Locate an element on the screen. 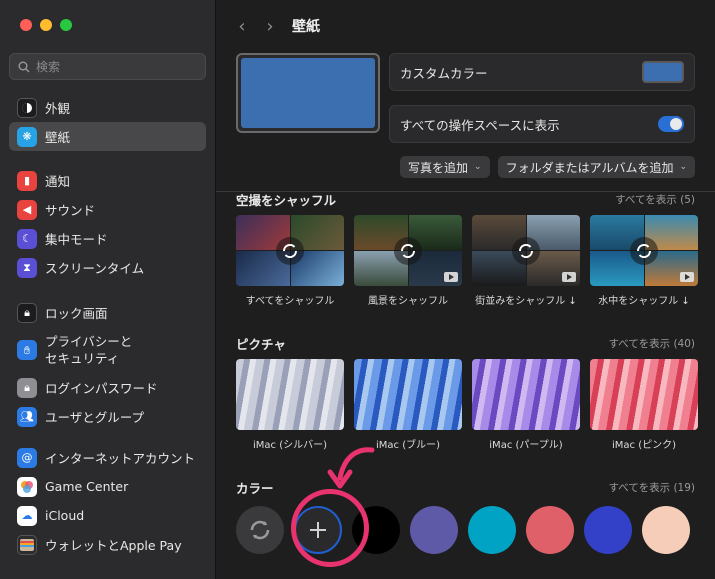 This screenshot has width=715, height=579. tile-label: 街並みをシャッフル ↓ is located at coordinates (526, 301).